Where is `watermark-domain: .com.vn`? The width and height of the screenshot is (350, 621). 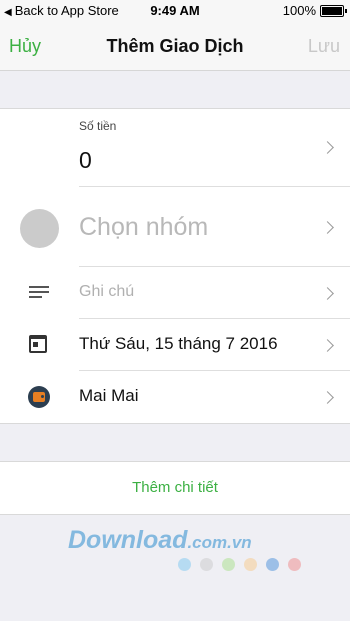
watermark-domain: .com.vn is located at coordinates (219, 542).